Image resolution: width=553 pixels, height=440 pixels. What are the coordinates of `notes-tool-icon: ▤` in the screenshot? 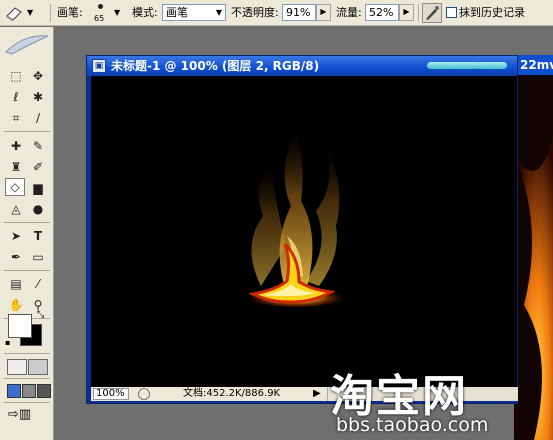 It's located at (16, 284).